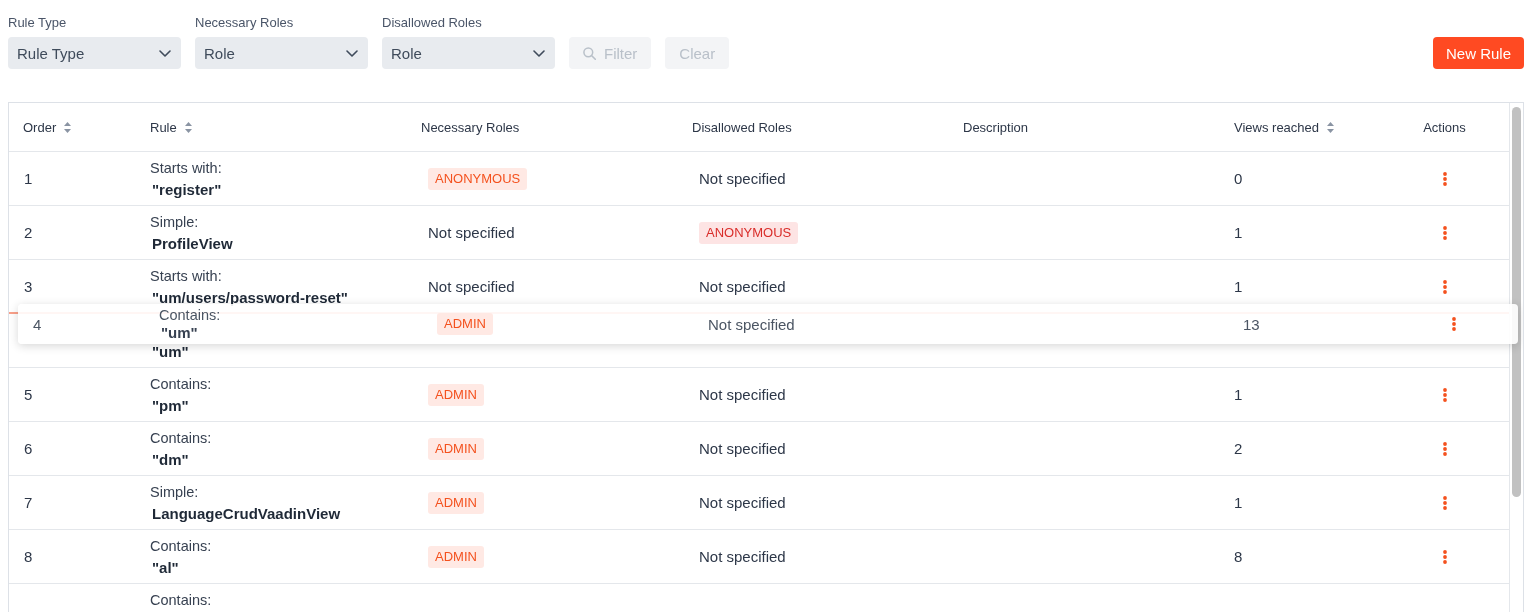 The width and height of the screenshot is (1532, 612). What do you see at coordinates (742, 127) in the screenshot?
I see `column-header: Disallowed Roles` at bounding box center [742, 127].